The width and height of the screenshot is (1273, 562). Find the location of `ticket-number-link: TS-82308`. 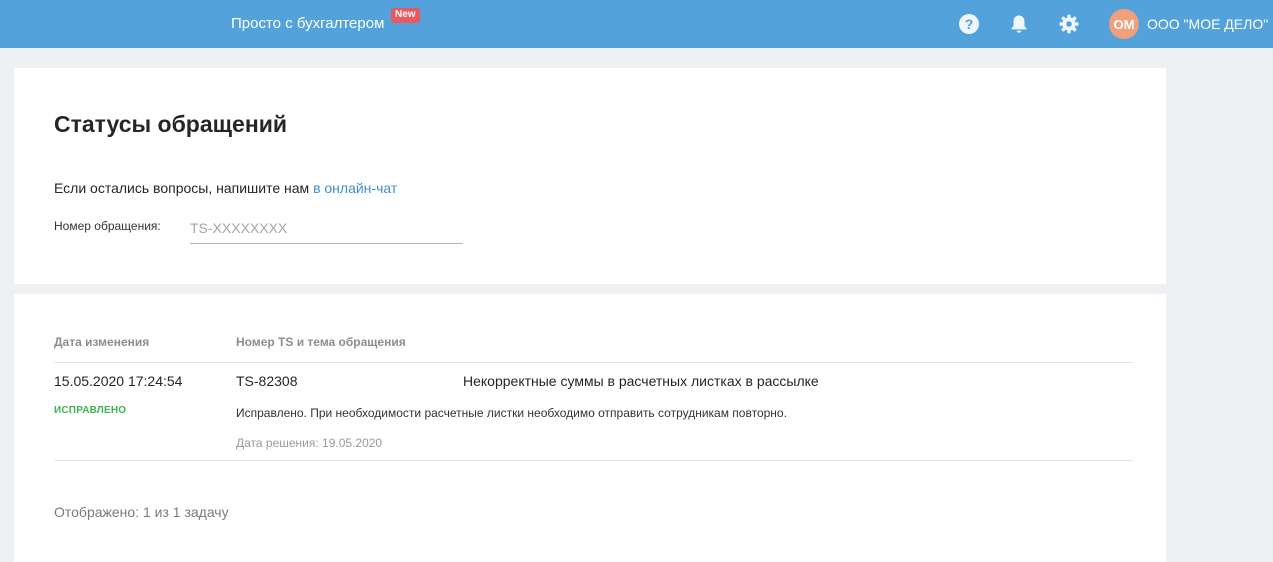

ticket-number-link: TS-82308 is located at coordinates (266, 381).